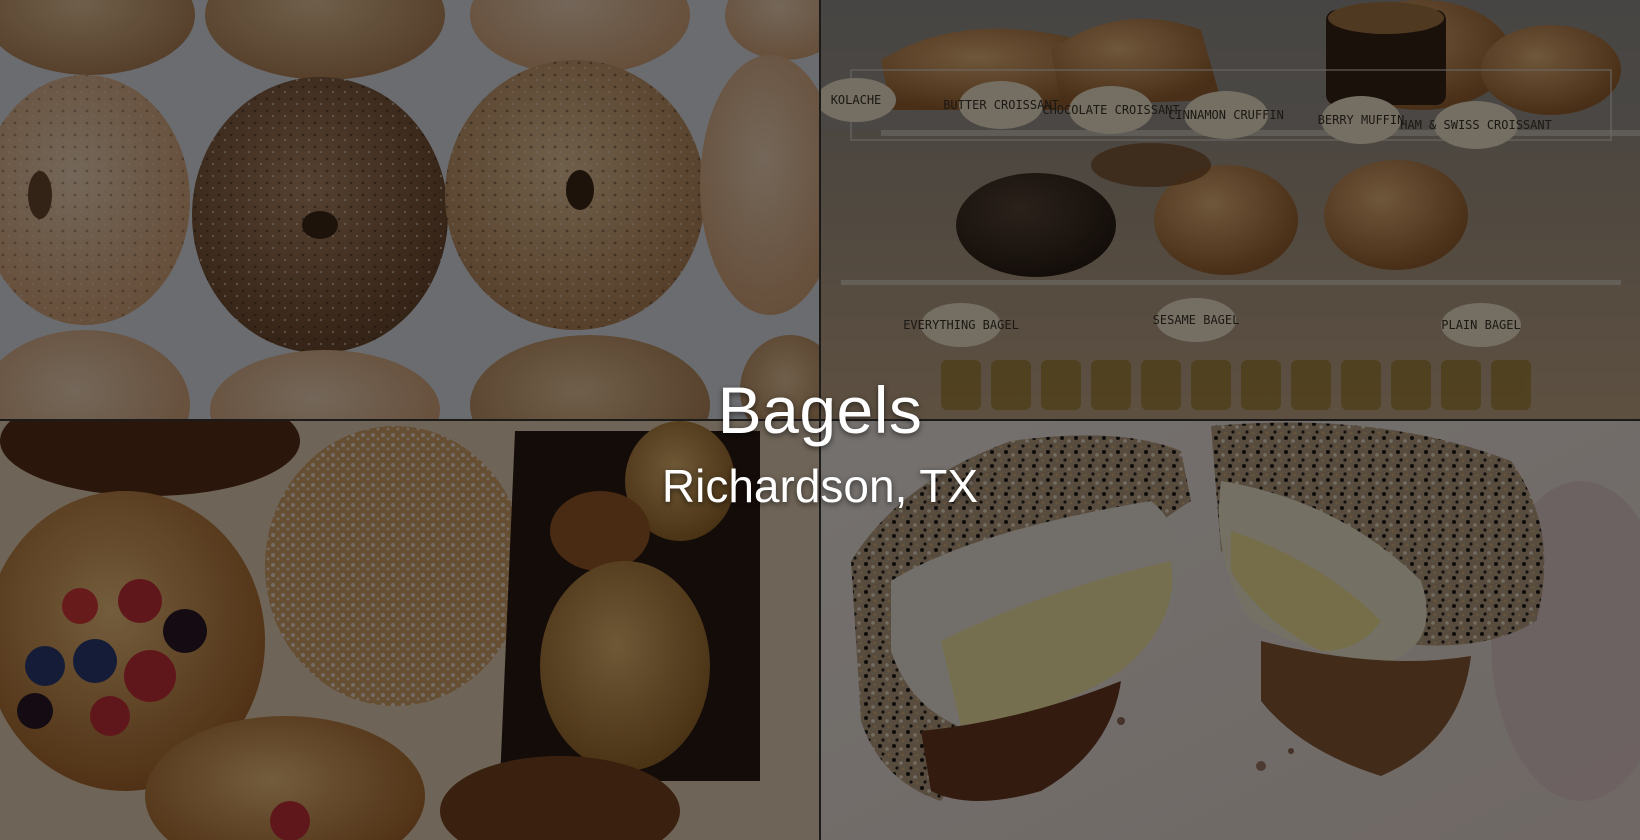 The width and height of the screenshot is (1640, 840). What do you see at coordinates (1110, 110) in the screenshot?
I see `tag-chocolate-croissant: CHOCOLATE CROISSANT` at bounding box center [1110, 110].